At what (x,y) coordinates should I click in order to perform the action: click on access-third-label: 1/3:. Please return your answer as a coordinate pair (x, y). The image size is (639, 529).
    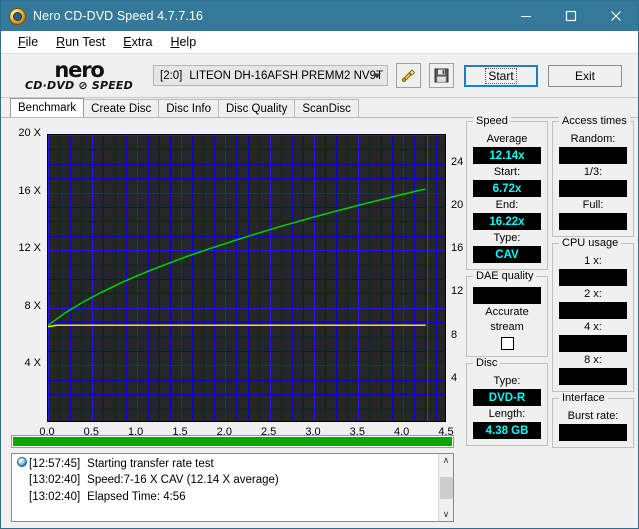
    Looking at the image, I should click on (593, 172).